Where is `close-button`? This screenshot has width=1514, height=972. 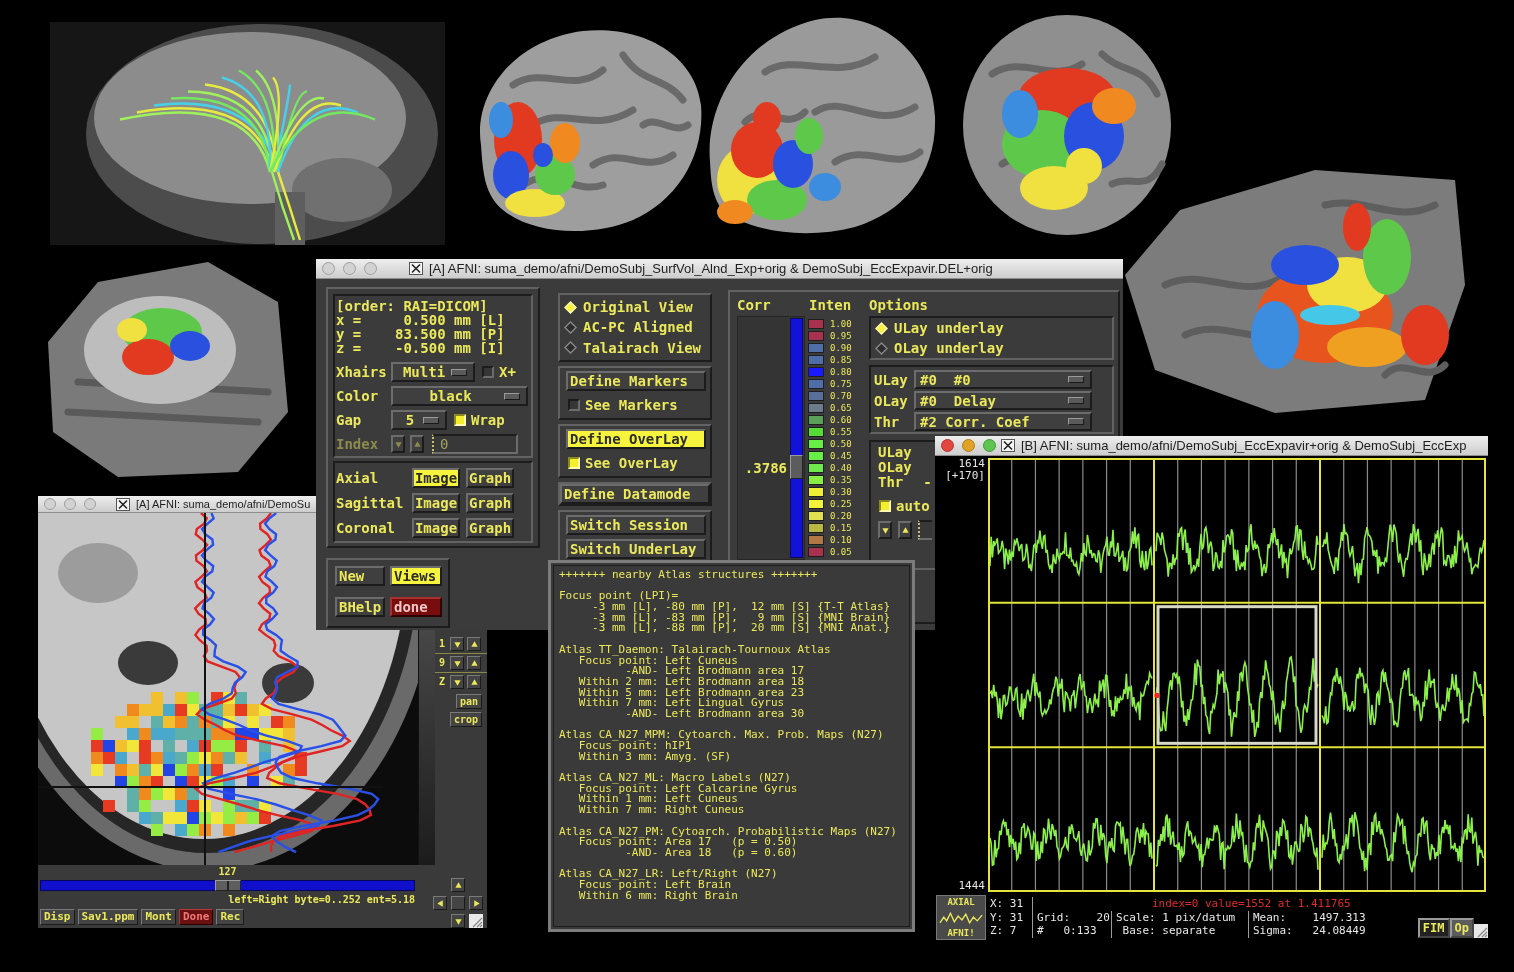
close-button is located at coordinates (947, 445).